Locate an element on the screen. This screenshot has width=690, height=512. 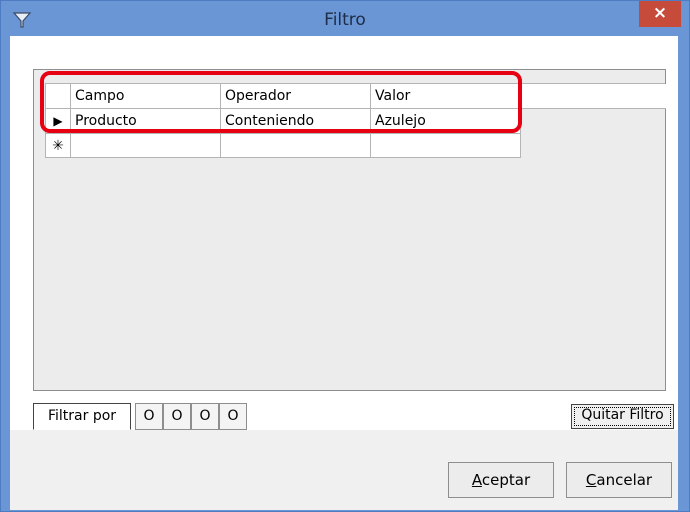
tab-or-4: O is located at coordinates (233, 416).